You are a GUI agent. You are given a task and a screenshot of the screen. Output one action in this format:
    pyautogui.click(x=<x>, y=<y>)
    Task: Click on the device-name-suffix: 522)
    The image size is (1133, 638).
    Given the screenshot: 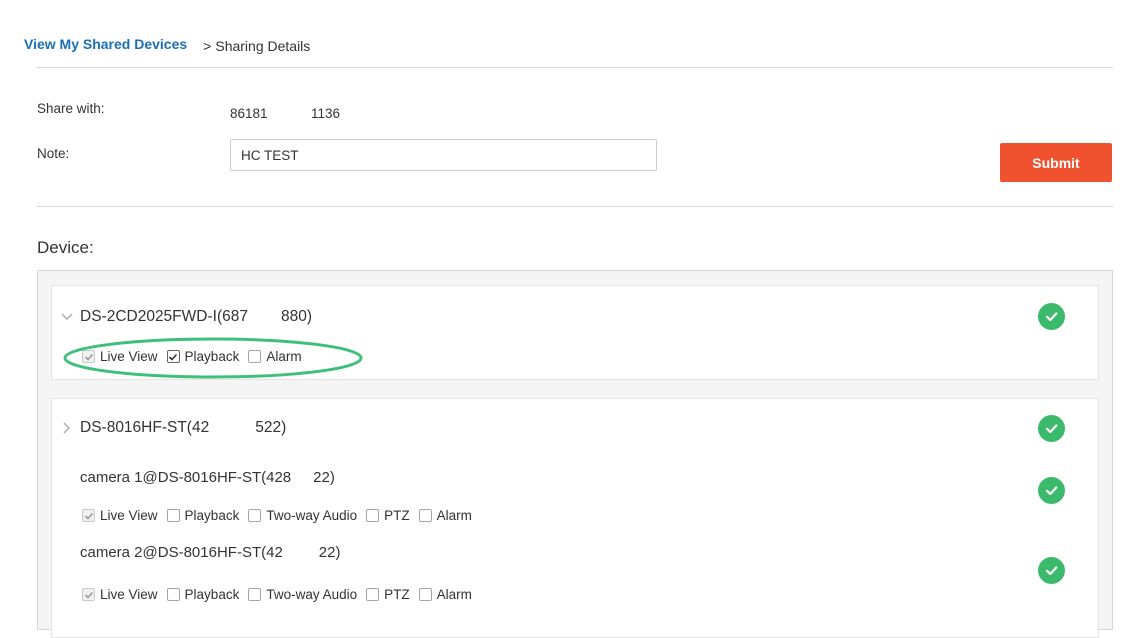 What is the action you would take?
    pyautogui.click(x=271, y=427)
    